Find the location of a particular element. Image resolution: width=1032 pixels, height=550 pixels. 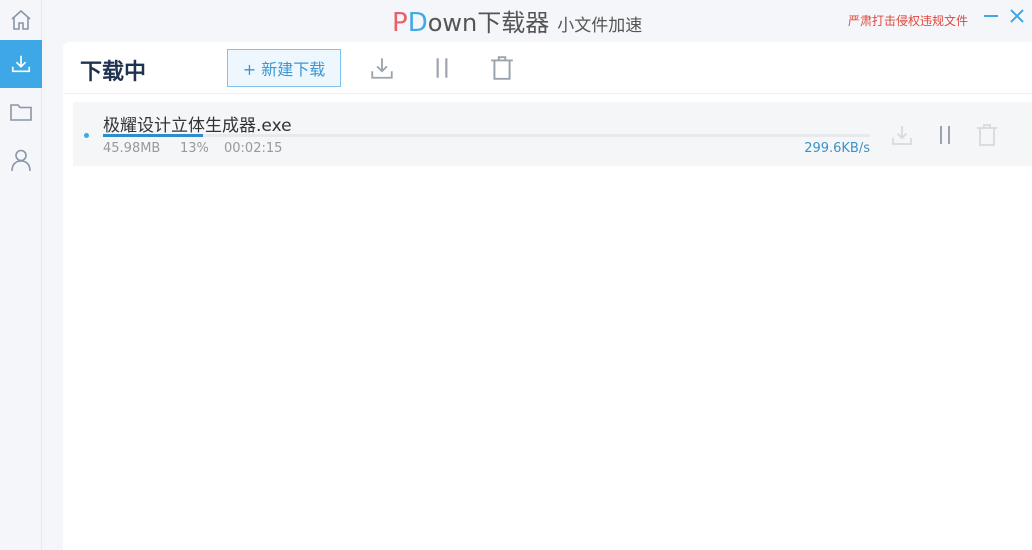

user-icon is located at coordinates (21, 160).